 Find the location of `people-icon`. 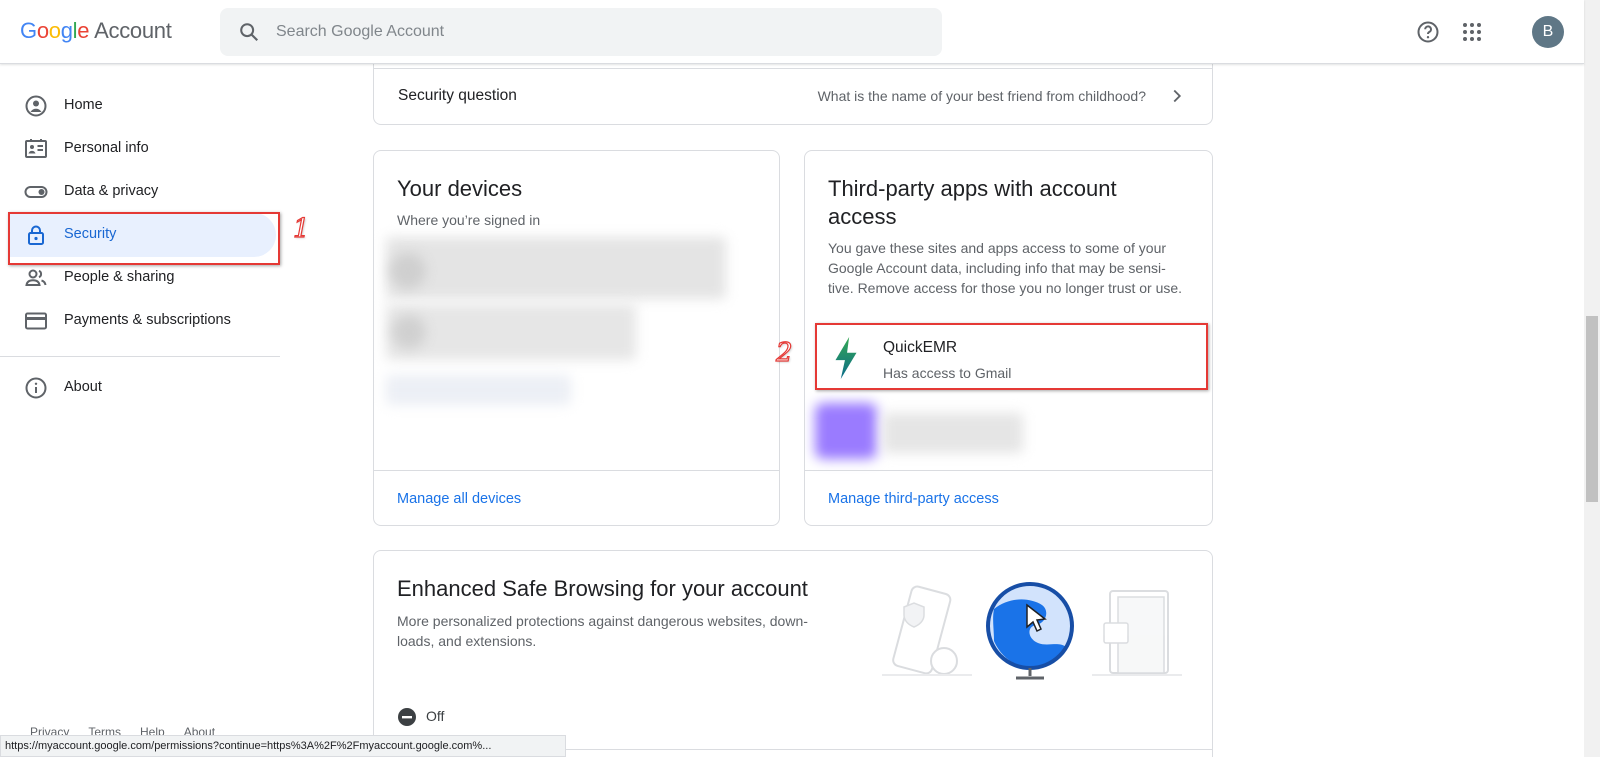

people-icon is located at coordinates (36, 277).